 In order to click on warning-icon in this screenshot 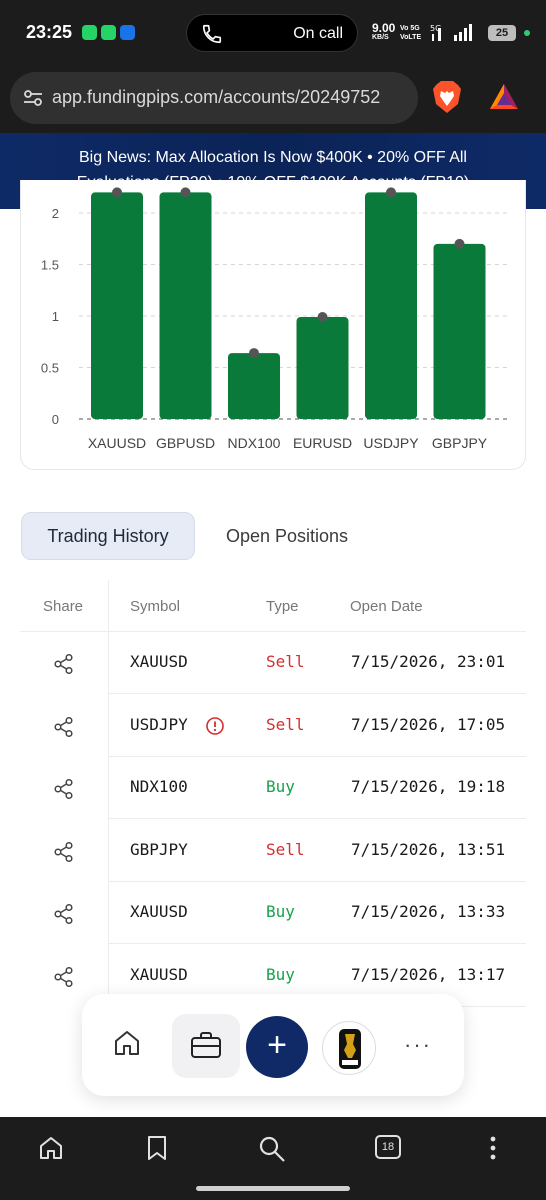, I will do `click(215, 726)`.